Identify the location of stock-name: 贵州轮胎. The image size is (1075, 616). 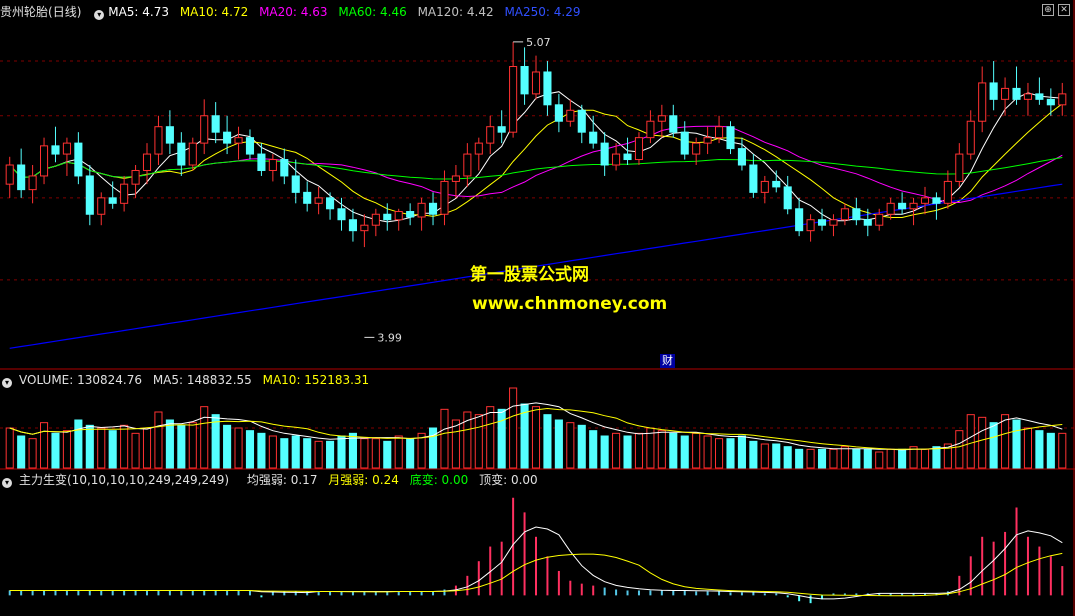
(24, 12).